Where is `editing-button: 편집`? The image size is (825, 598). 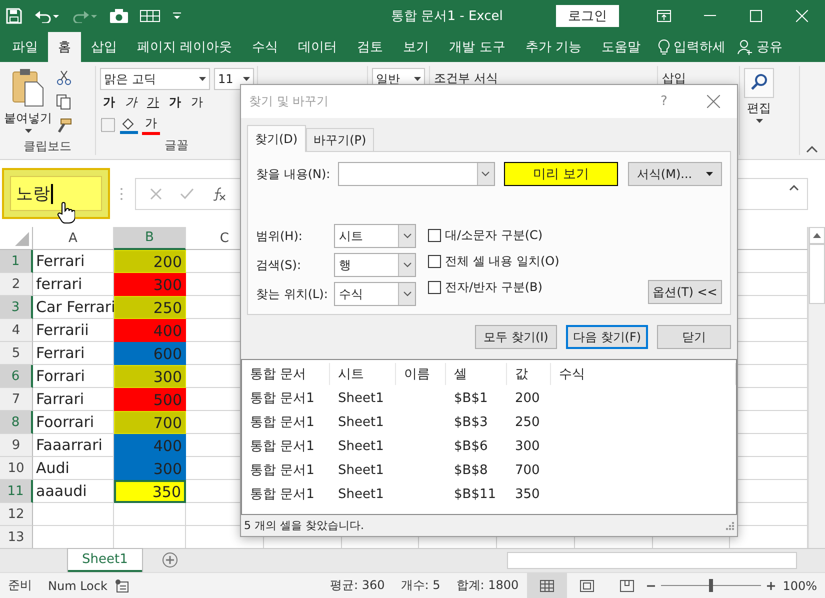 editing-button: 편집 is located at coordinates (759, 110).